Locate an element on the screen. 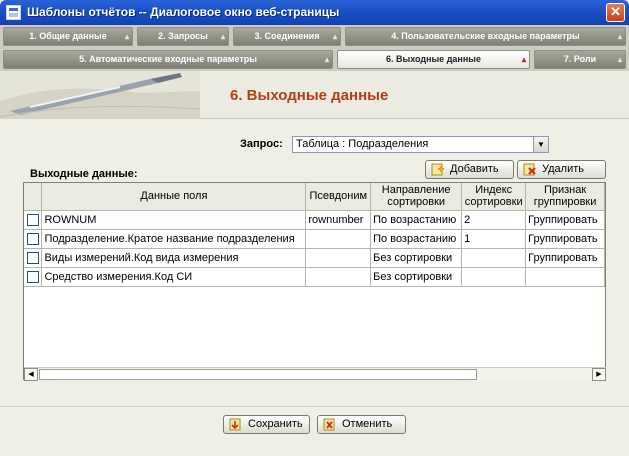 This screenshot has width=629, height=456. cell-field: ROWNUM is located at coordinates (174, 220).